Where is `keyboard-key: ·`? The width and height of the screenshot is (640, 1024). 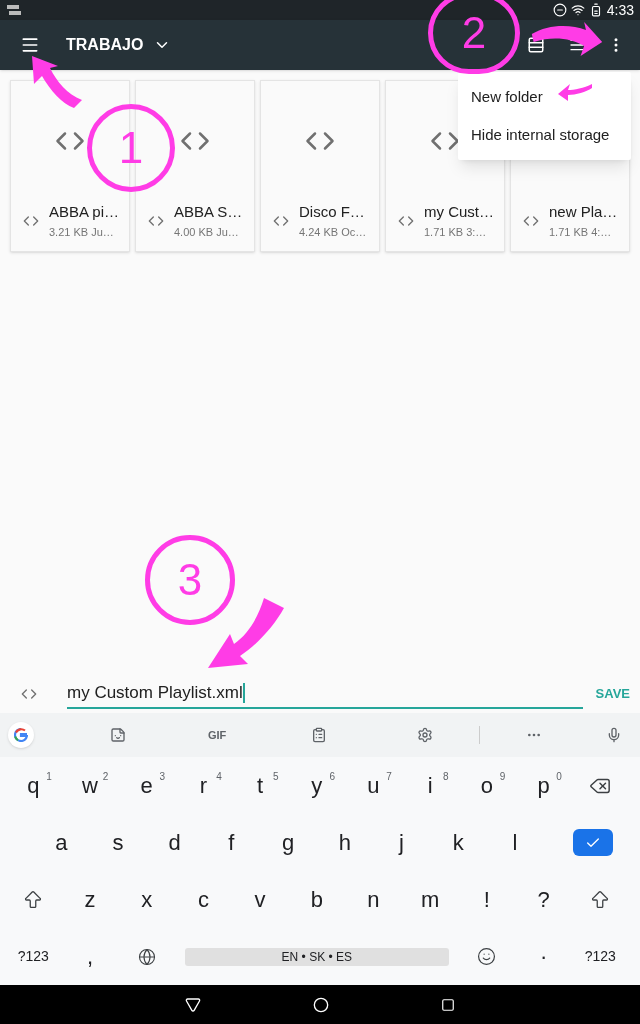
keyboard-key: · is located at coordinates (543, 956).